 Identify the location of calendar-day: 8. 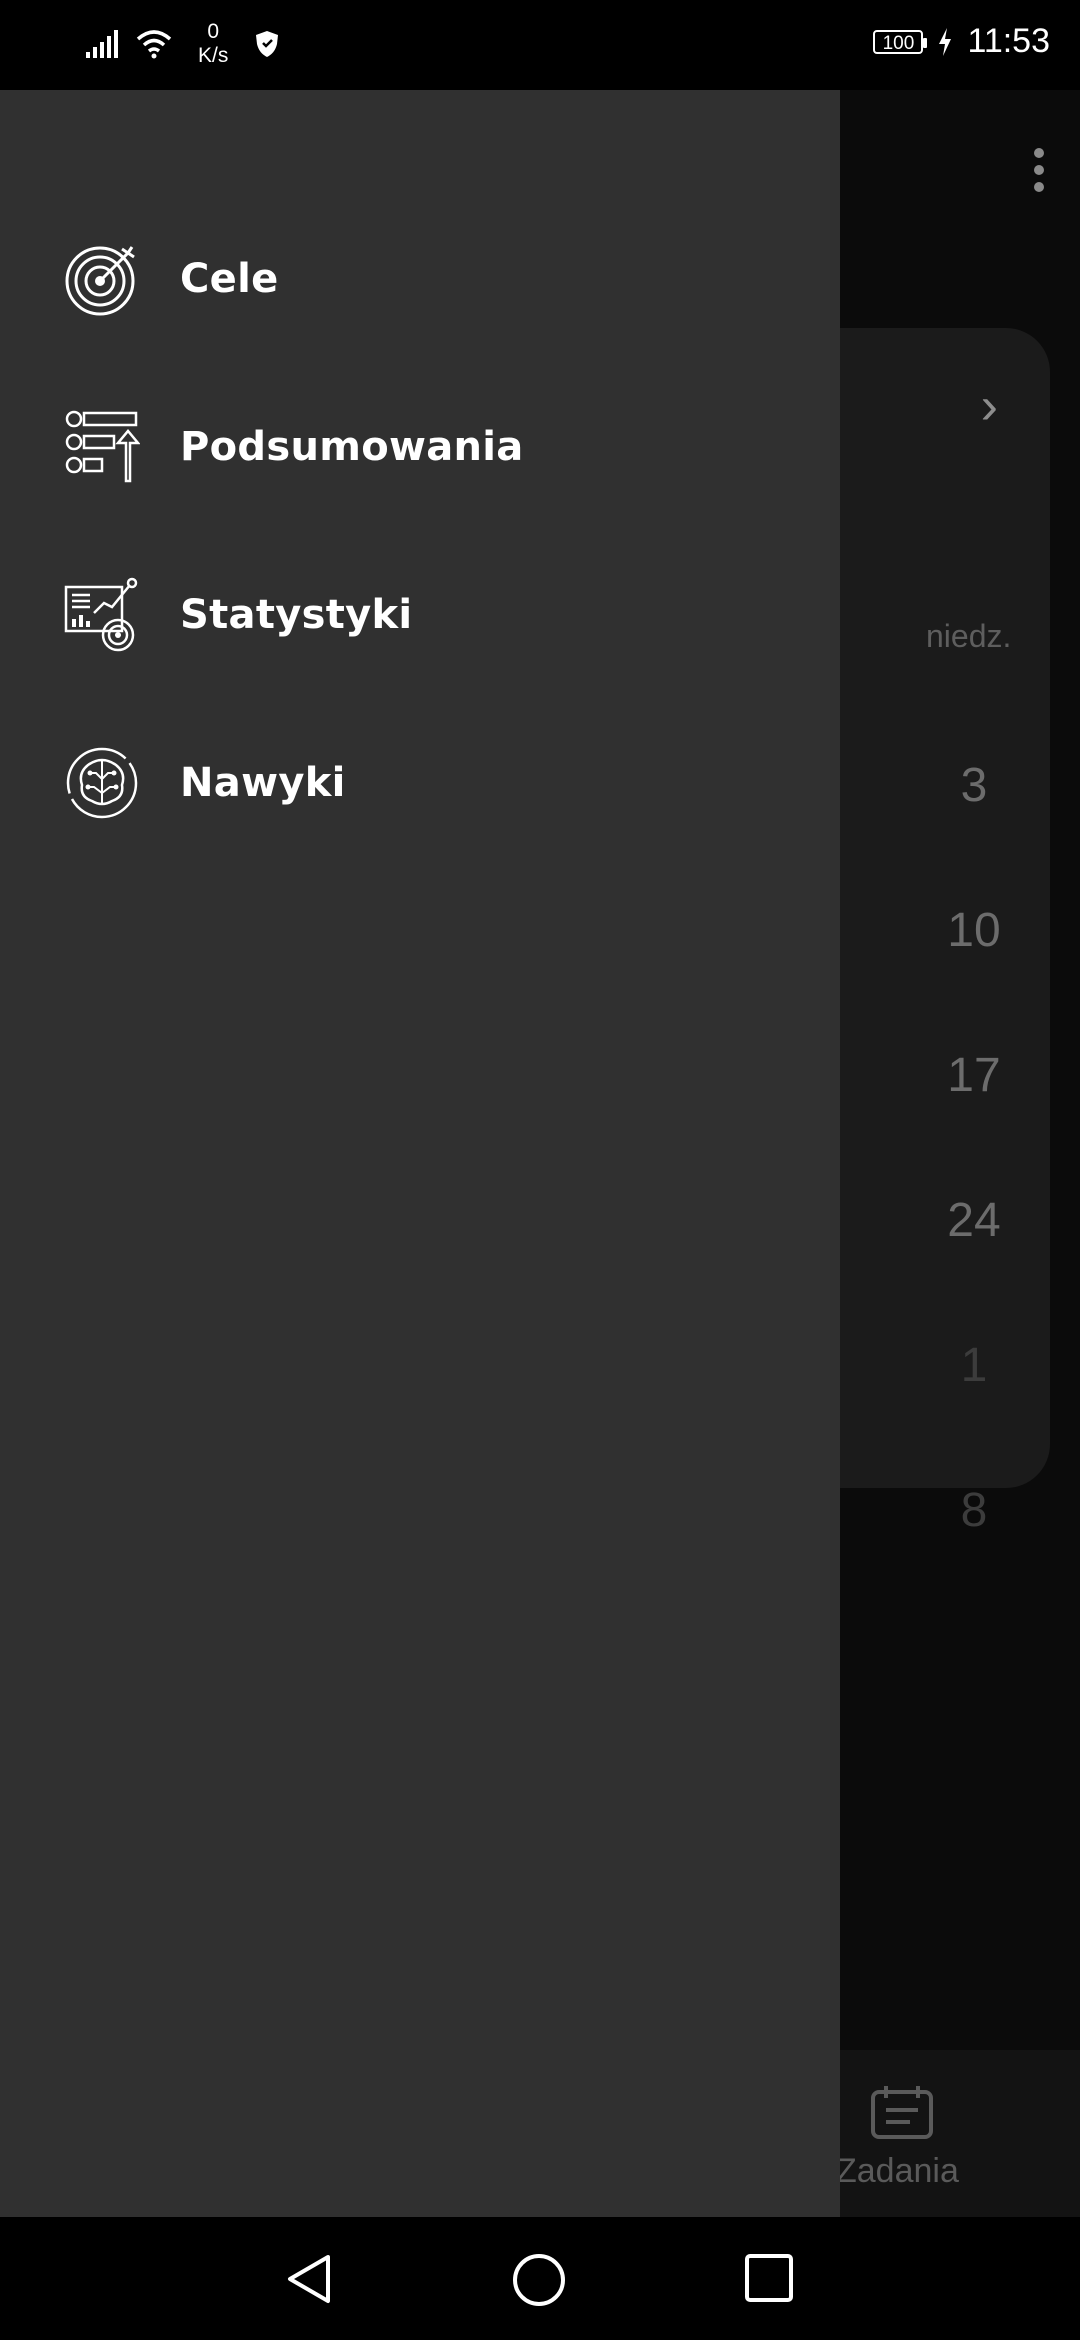
(974, 1510).